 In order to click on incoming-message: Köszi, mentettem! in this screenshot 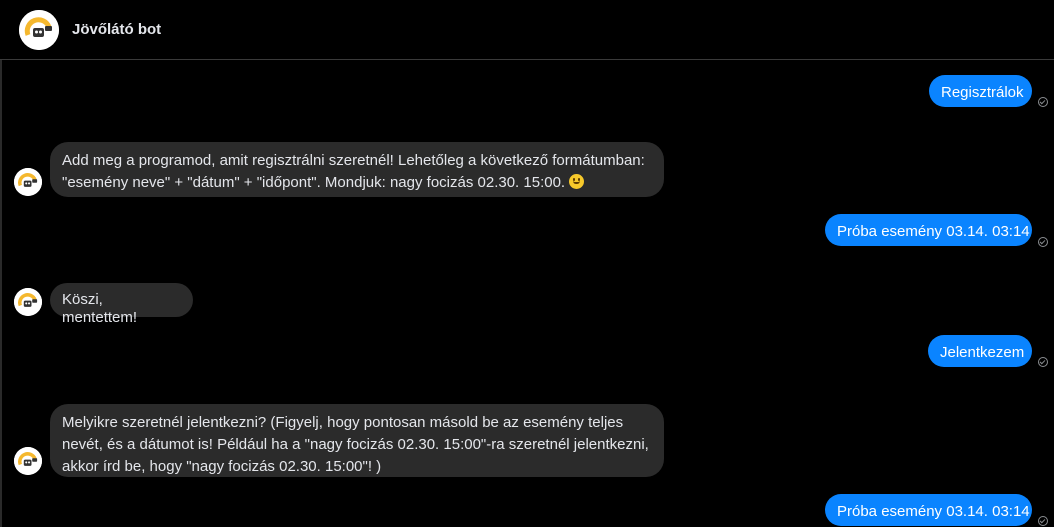, I will do `click(121, 304)`.